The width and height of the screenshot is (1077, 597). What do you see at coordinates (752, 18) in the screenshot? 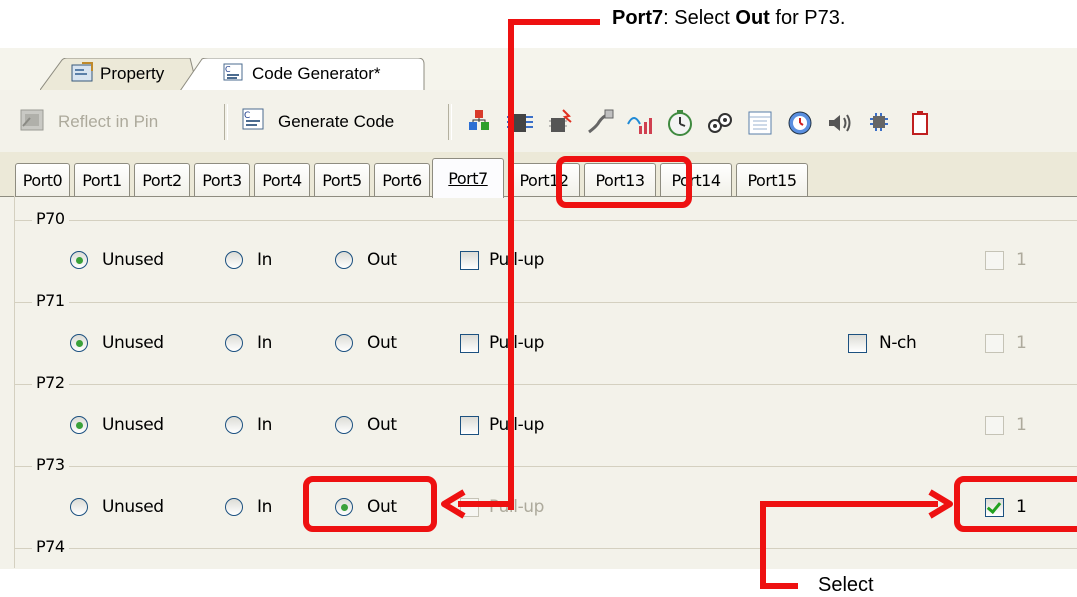
I see `note-bold-out: Out` at bounding box center [752, 18].